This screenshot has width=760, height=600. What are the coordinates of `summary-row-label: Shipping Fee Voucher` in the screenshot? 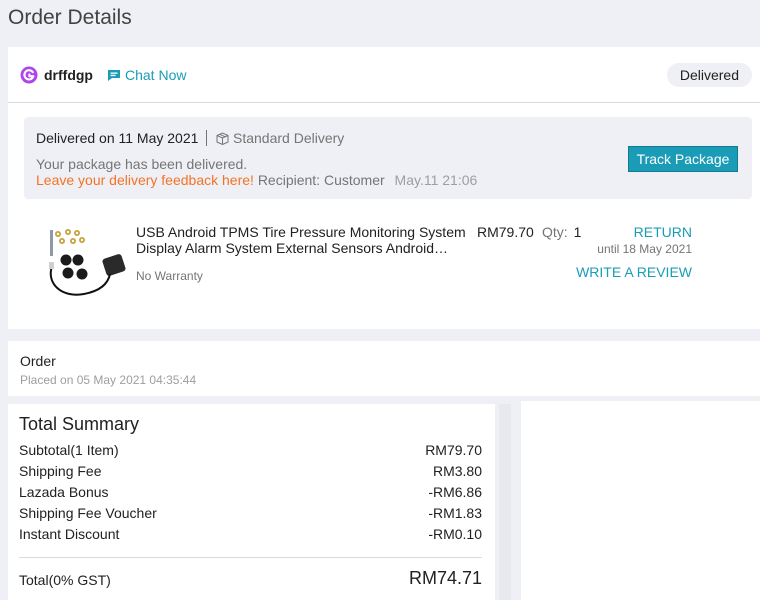 It's located at (88, 513).